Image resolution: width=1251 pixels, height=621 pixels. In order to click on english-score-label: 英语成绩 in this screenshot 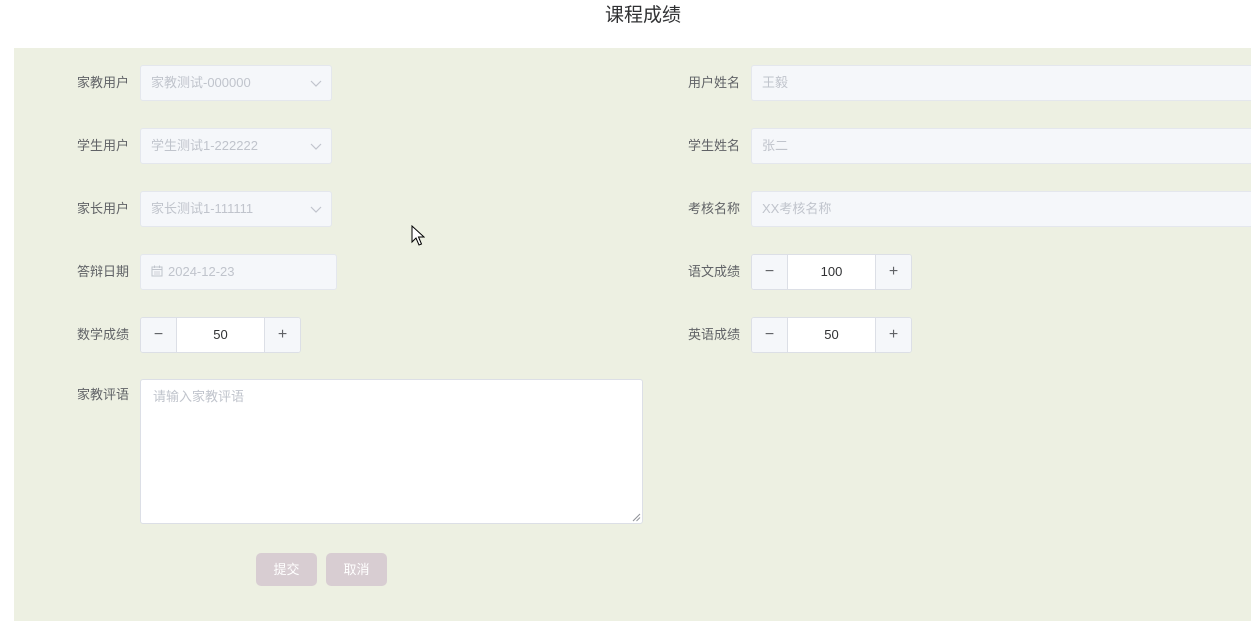, I will do `click(713, 334)`.